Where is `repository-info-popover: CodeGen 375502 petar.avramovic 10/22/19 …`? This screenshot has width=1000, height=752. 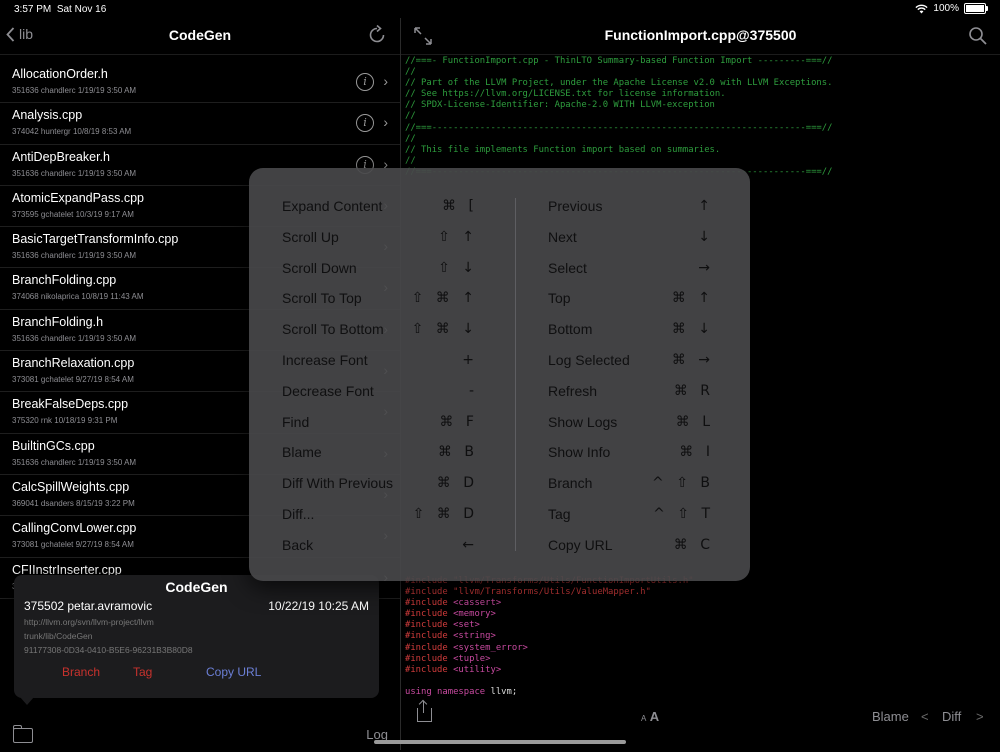 repository-info-popover: CodeGen 375502 petar.avramovic 10/22/19 … is located at coordinates (196, 640).